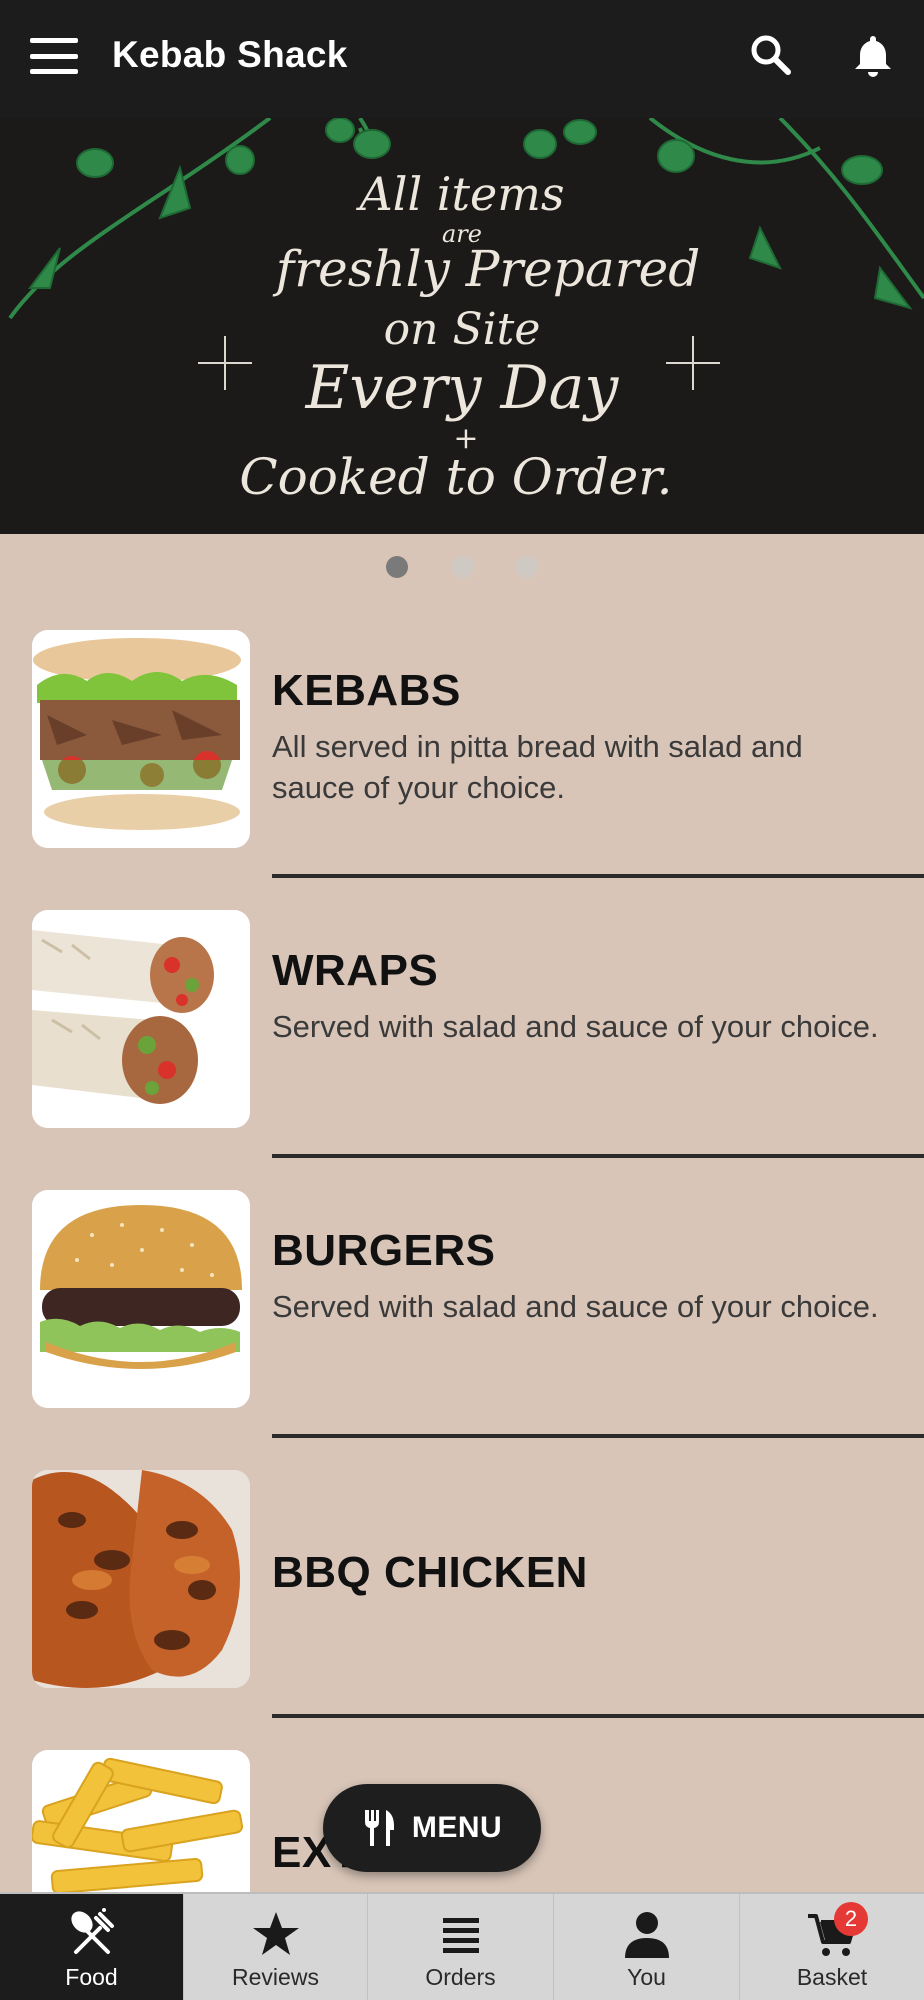  I want to click on app-title: Kebab Shack, so click(230, 54).